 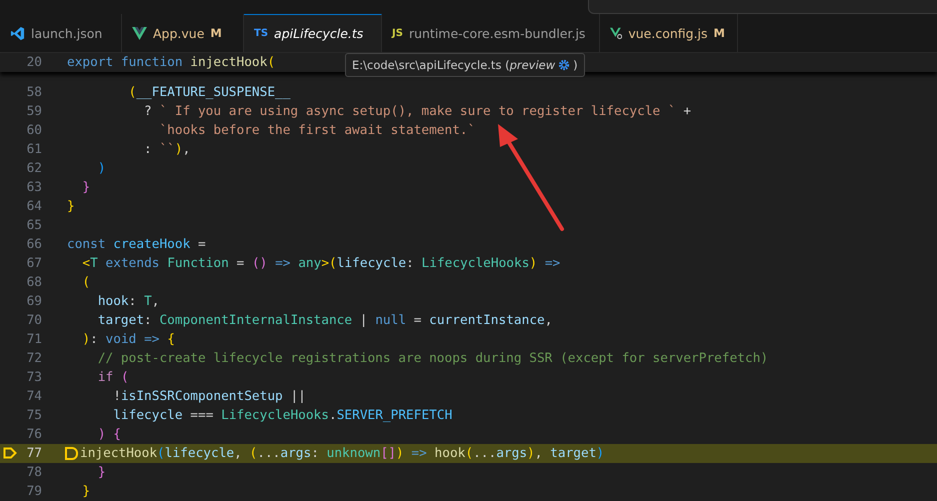 I want to click on code-bracket: >, so click(x=325, y=263).